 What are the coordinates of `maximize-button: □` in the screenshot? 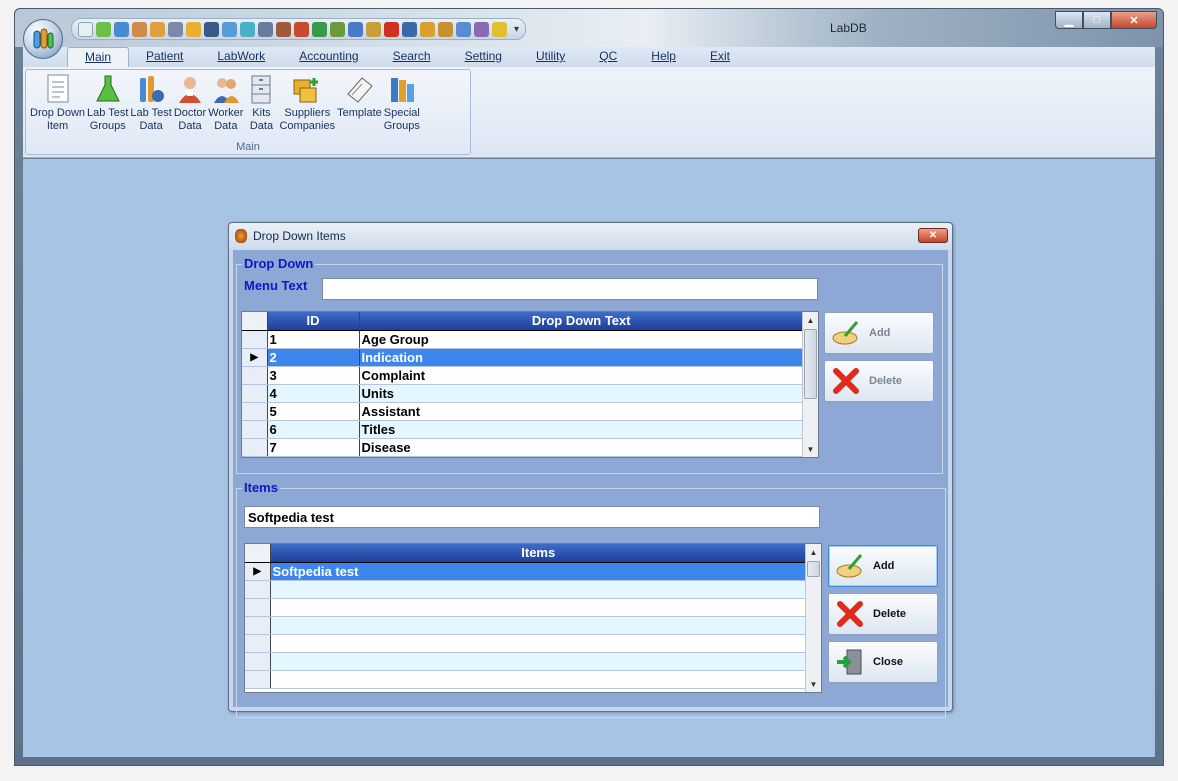 It's located at (1097, 20).